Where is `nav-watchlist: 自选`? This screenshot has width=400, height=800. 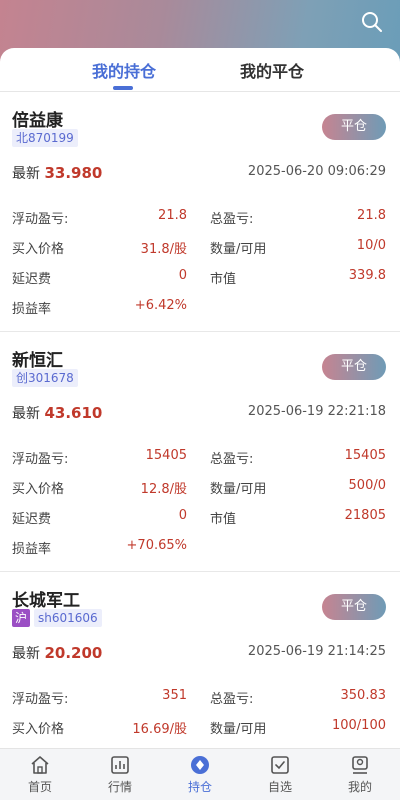
nav-watchlist: 自选 is located at coordinates (280, 775).